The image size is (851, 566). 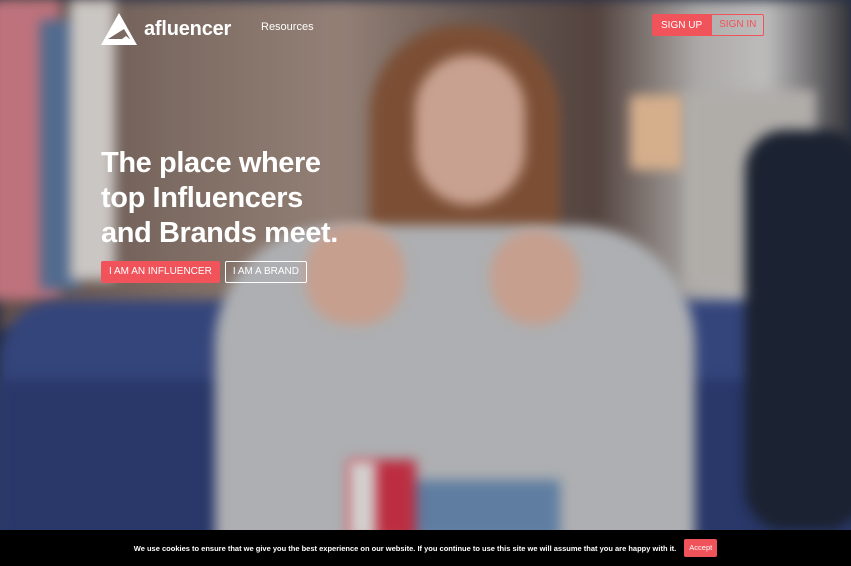 What do you see at coordinates (265, 272) in the screenshot?
I see `brand-button: I AM A BRAND` at bounding box center [265, 272].